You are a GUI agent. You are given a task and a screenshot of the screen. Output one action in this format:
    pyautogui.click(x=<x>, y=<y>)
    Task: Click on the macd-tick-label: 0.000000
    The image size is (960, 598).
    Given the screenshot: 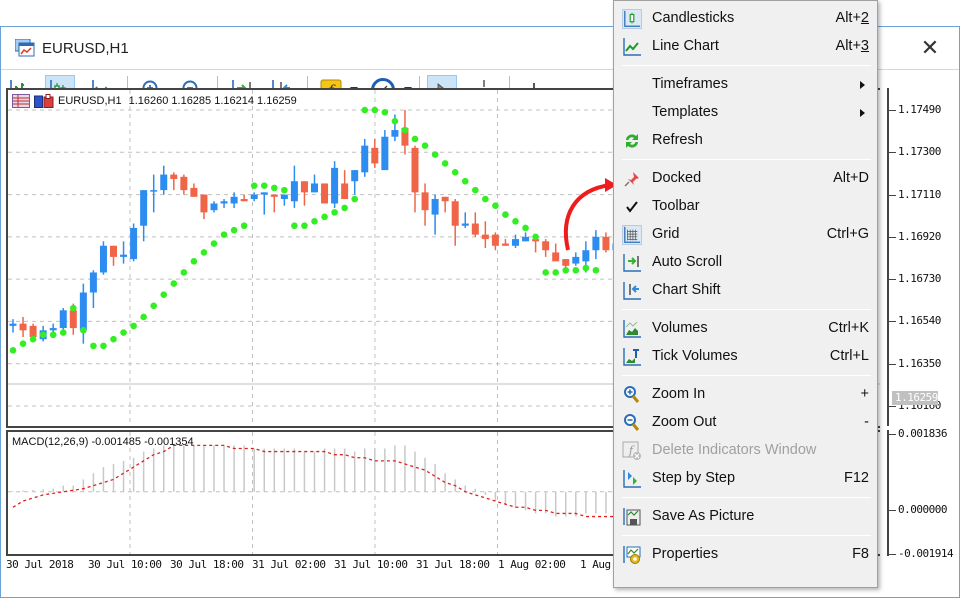 What is the action you would take?
    pyautogui.click(x=922, y=509)
    